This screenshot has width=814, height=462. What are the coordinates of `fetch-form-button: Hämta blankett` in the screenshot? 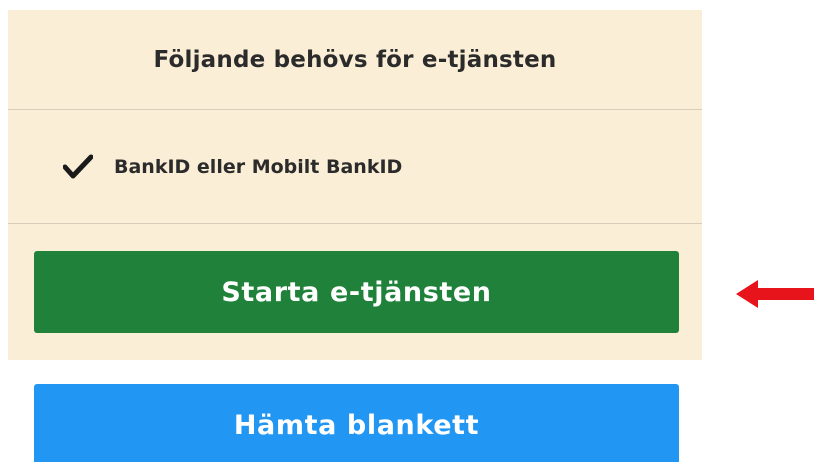 It's located at (356, 423).